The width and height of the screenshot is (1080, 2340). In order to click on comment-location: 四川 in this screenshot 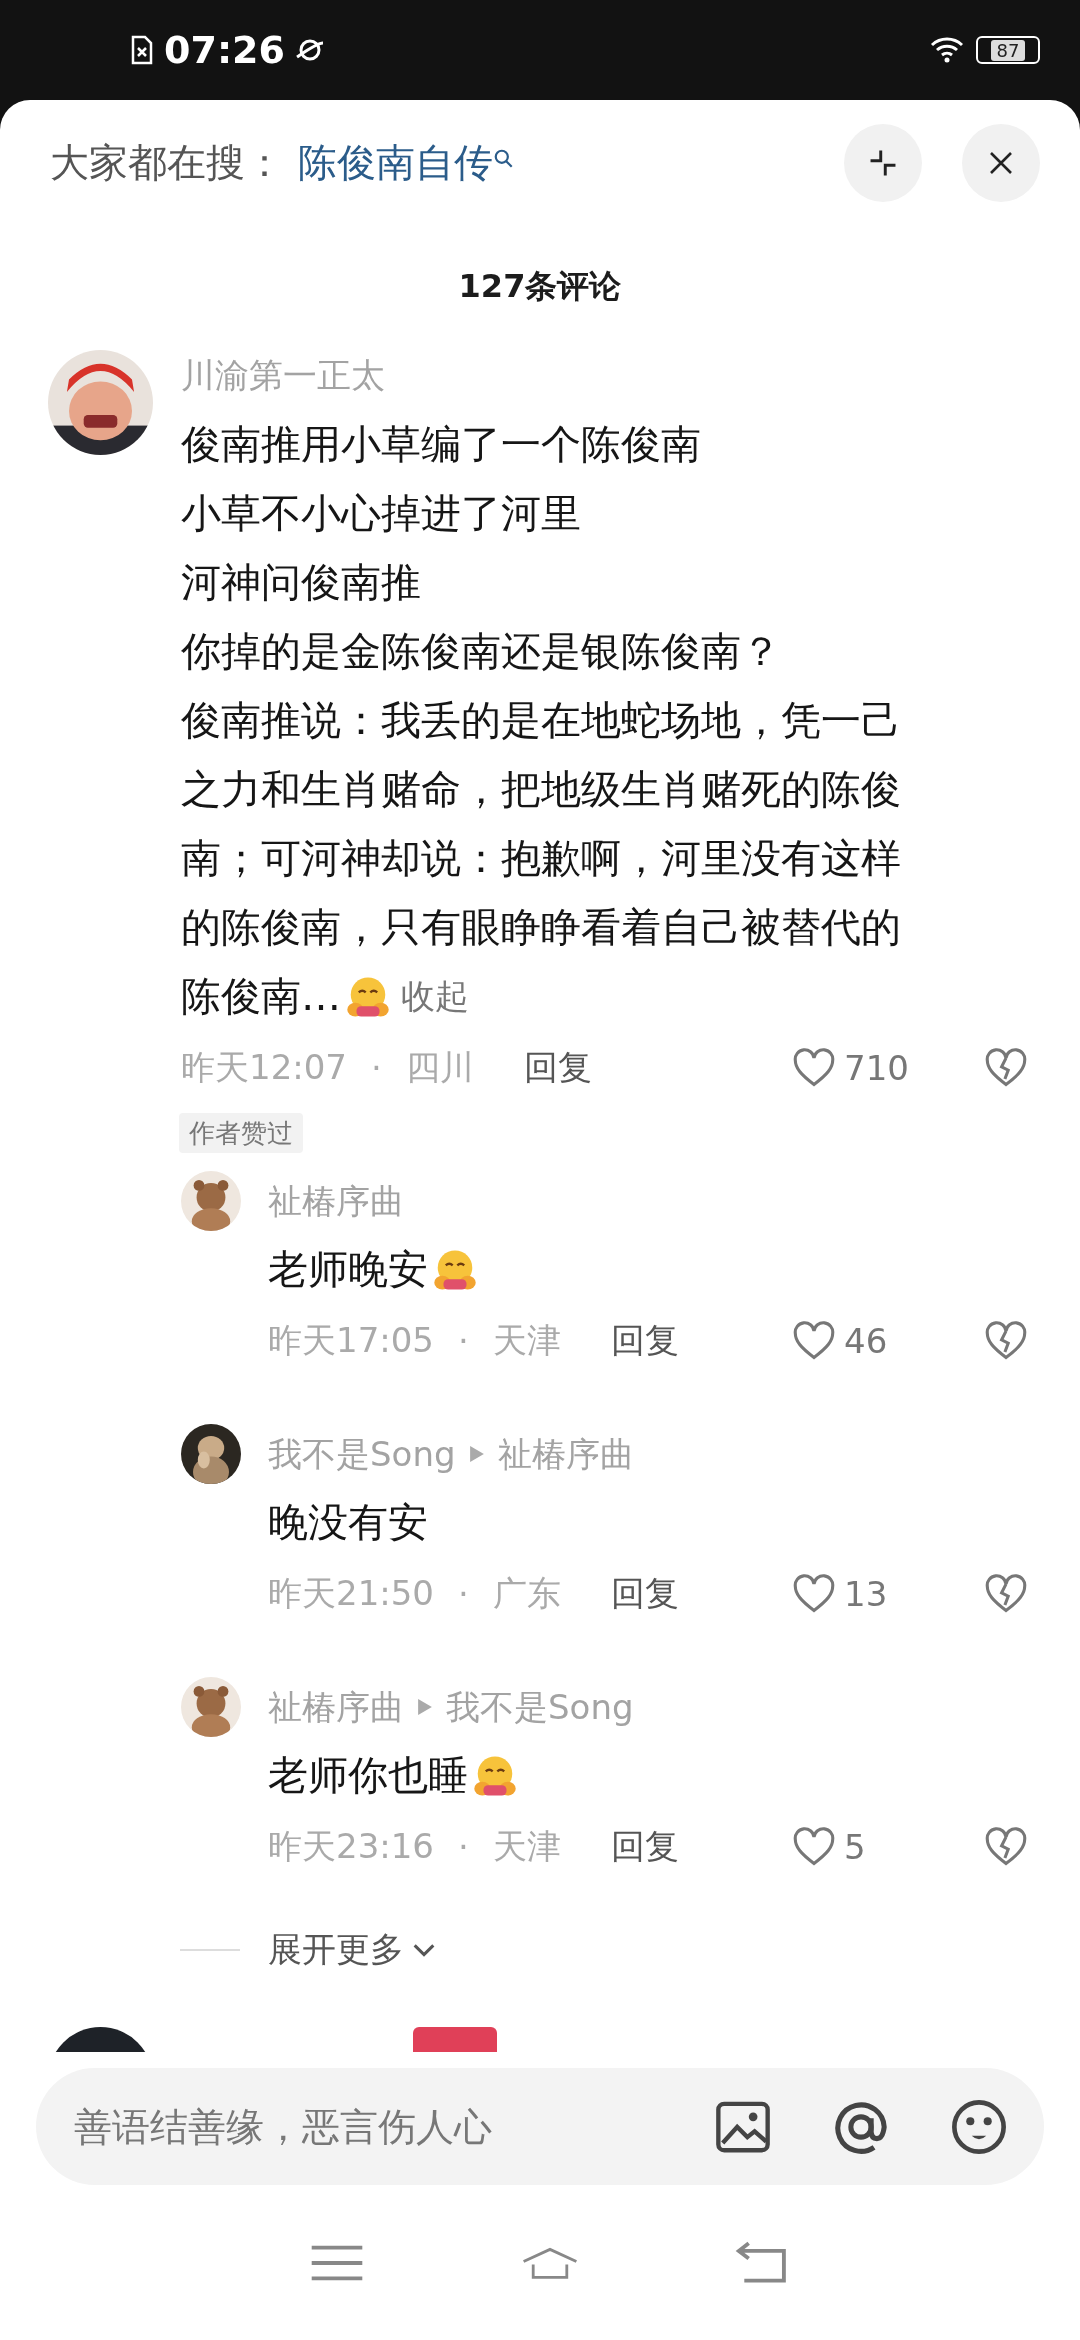, I will do `click(439, 1067)`.